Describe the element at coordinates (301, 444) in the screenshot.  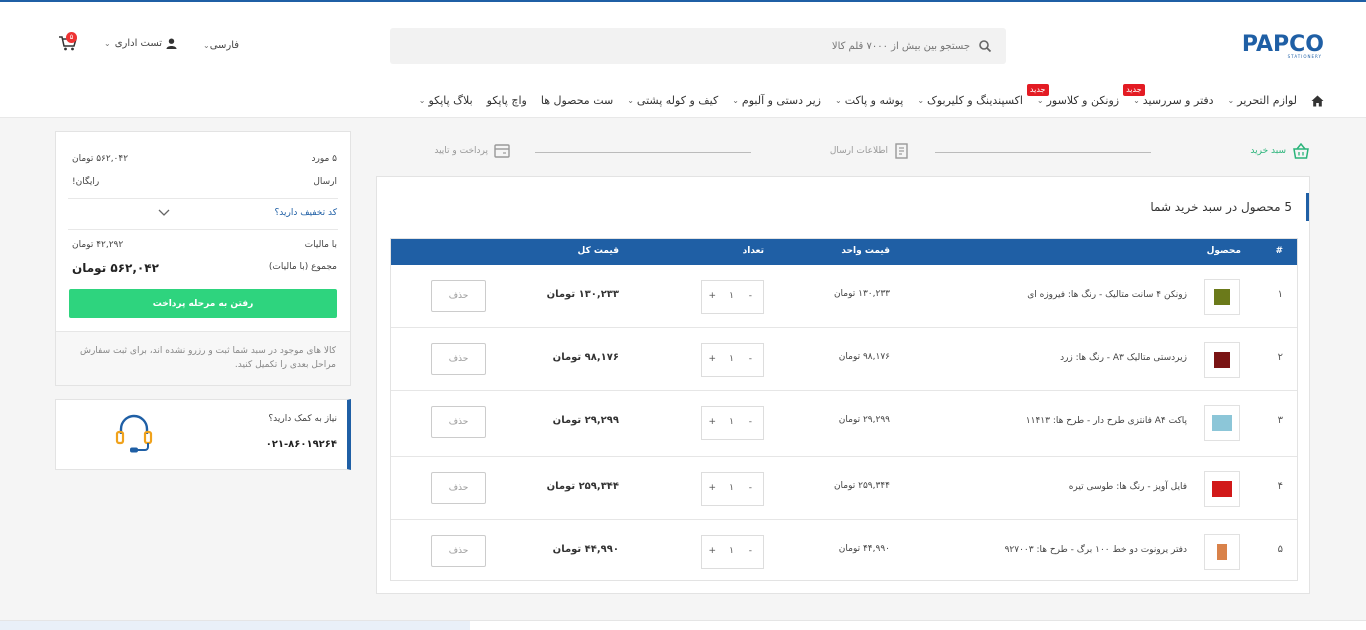
I see `help-phone: ۰۲۱-۸۶۰۱۹۲۶۴` at that location.